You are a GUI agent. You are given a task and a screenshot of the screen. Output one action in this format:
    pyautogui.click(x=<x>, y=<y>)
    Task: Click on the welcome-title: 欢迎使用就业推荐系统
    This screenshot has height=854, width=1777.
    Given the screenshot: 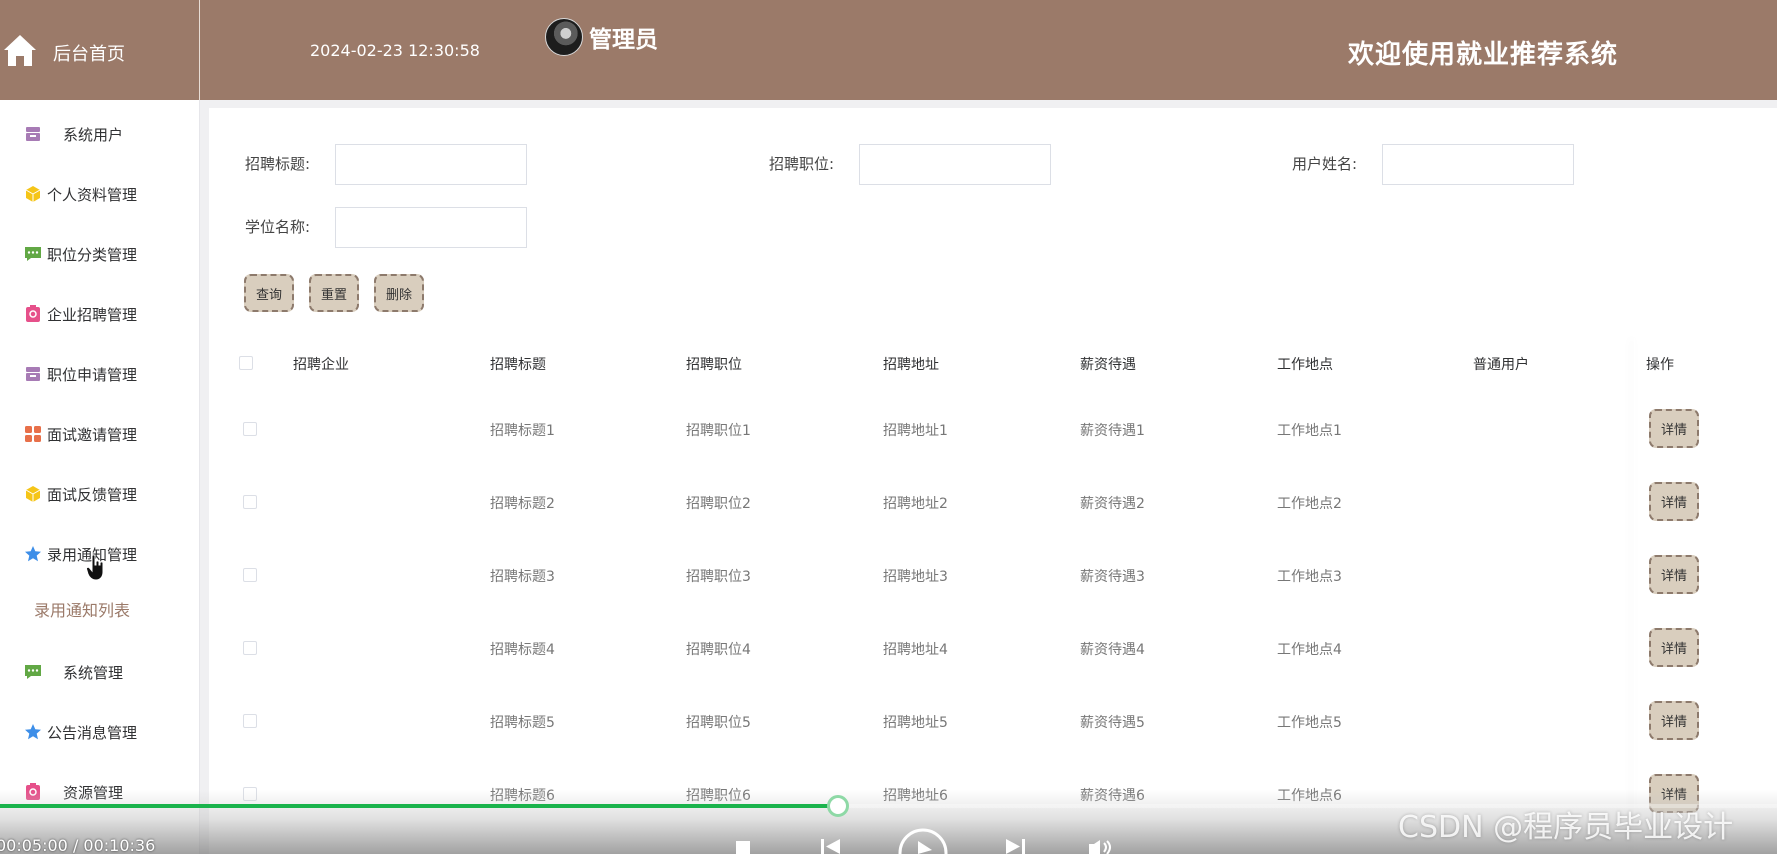 What is the action you would take?
    pyautogui.click(x=1483, y=55)
    